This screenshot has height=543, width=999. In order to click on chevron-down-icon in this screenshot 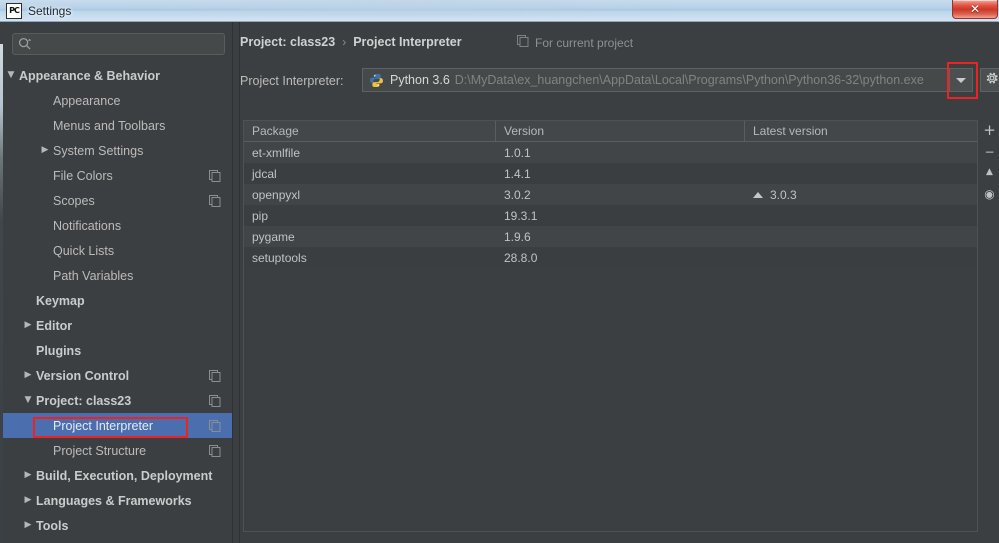, I will do `click(961, 80)`.